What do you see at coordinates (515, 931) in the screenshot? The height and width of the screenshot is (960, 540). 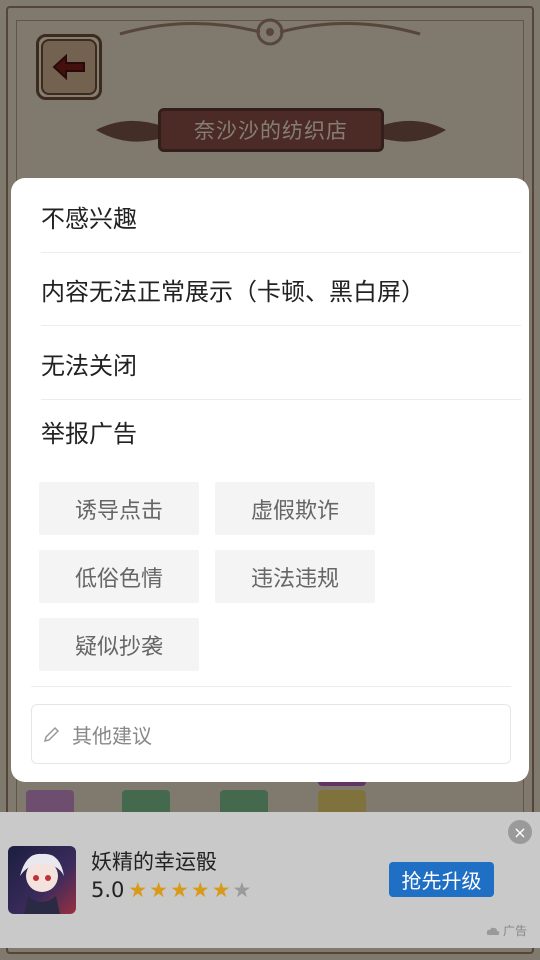 I see `ad-label-text: 广告` at bounding box center [515, 931].